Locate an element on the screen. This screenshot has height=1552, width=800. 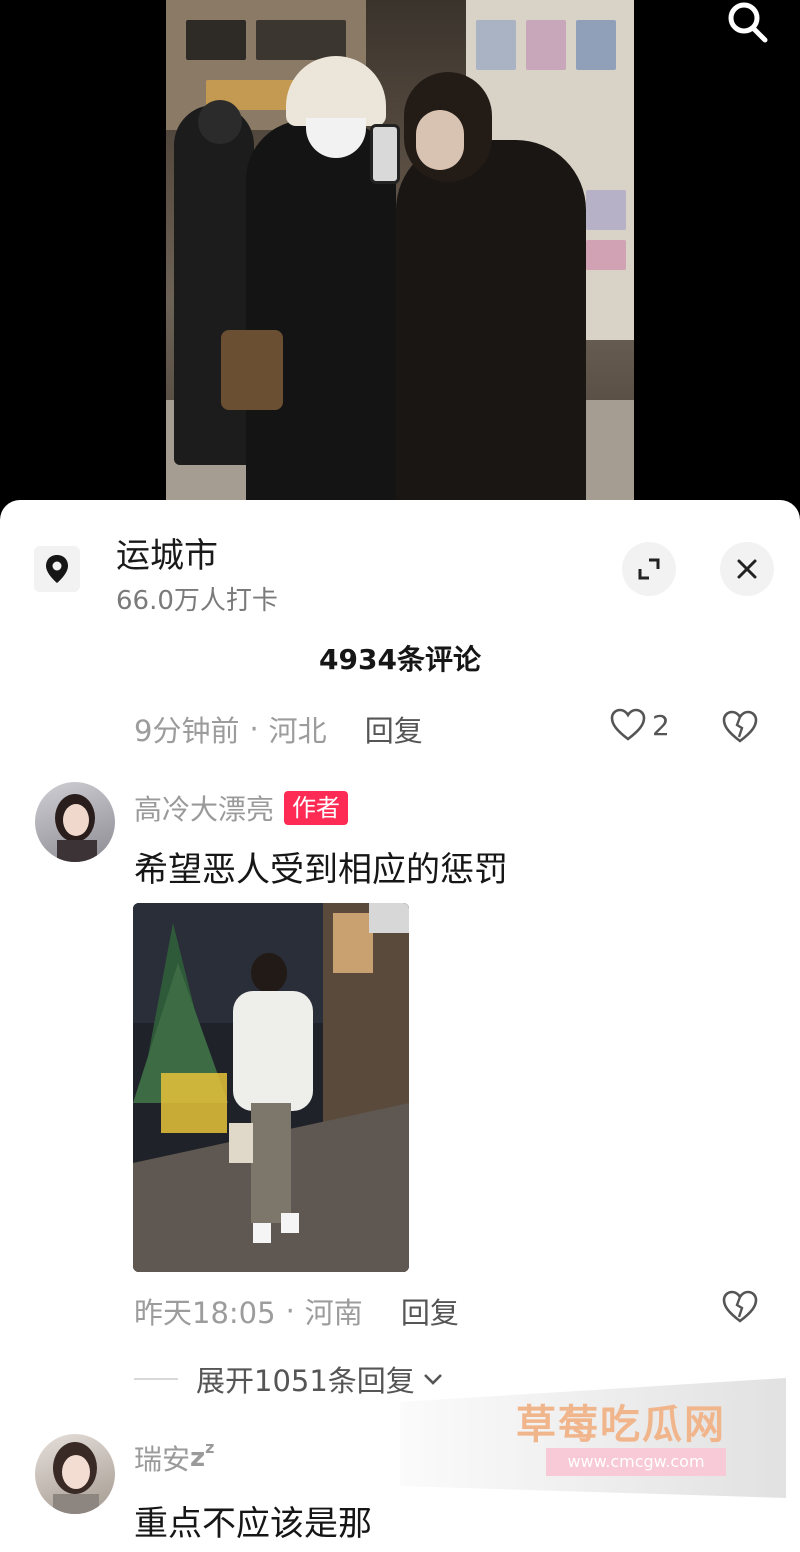
username-text: 高冷大漂亮 is located at coordinates (204, 808).